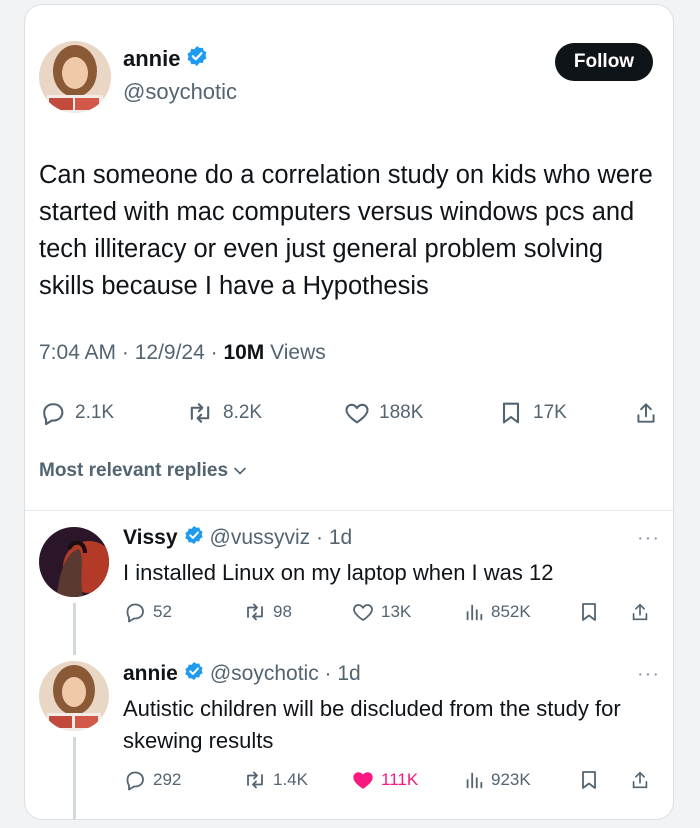 This screenshot has height=828, width=700. I want to click on chevron-down-icon, so click(240, 471).